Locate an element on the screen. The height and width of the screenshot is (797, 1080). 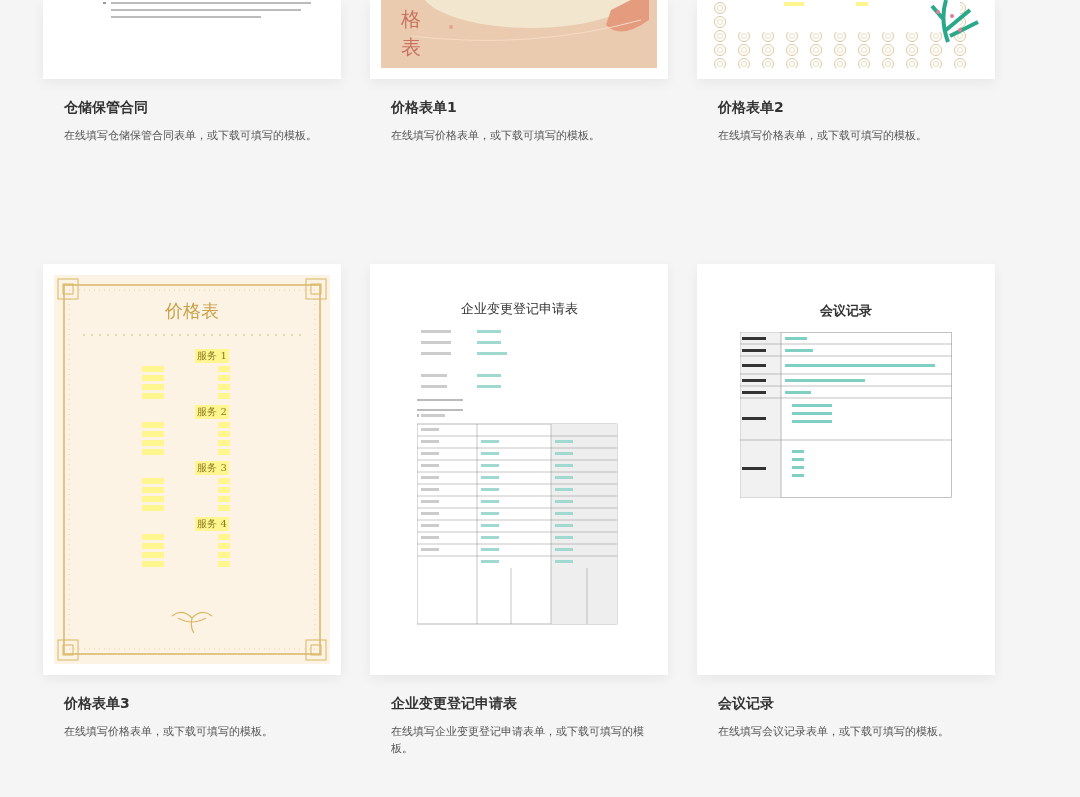
template-preview: 价格表 服务 1 服务 2 服务 3 服务 4 is located at coordinates (192, 469).